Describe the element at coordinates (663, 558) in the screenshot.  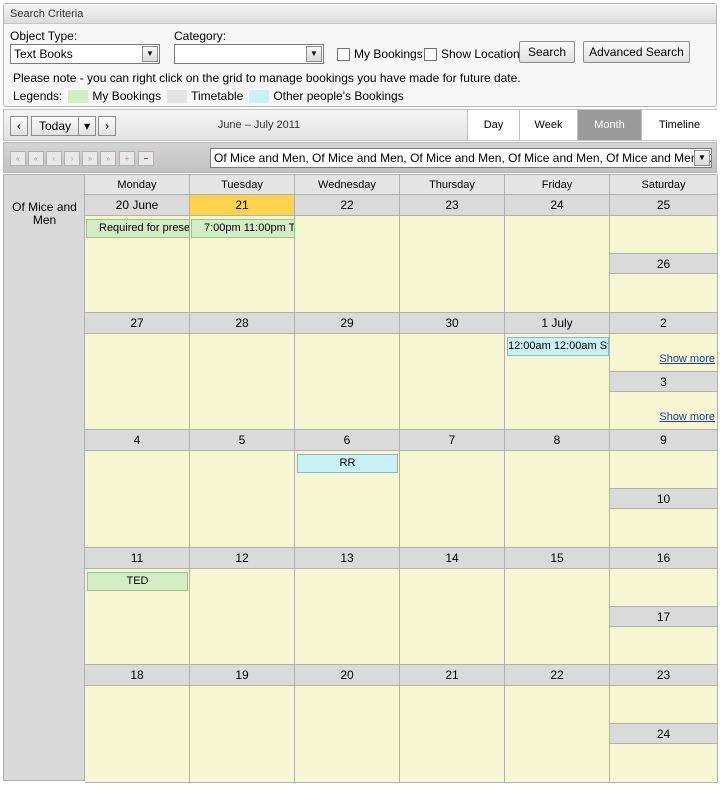
I see `date-header: 16` at that location.